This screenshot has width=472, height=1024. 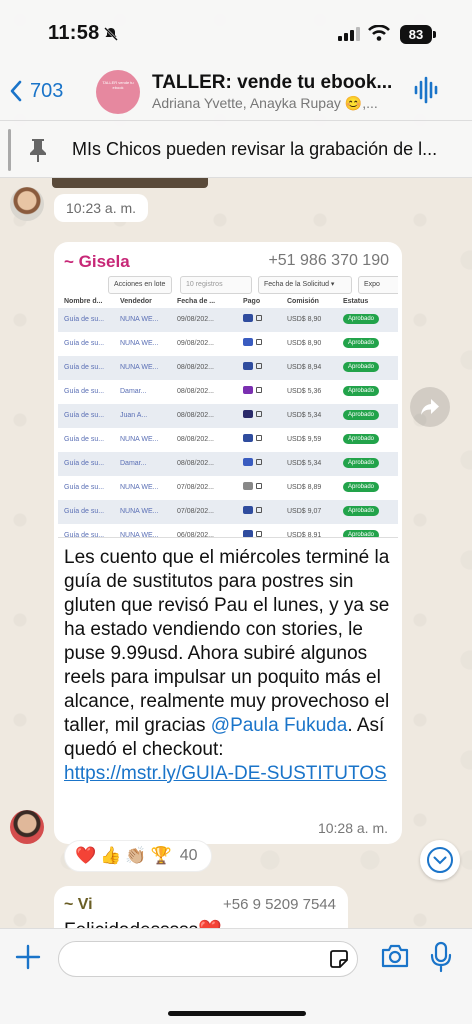 I want to click on sticker-icon, so click(x=339, y=959).